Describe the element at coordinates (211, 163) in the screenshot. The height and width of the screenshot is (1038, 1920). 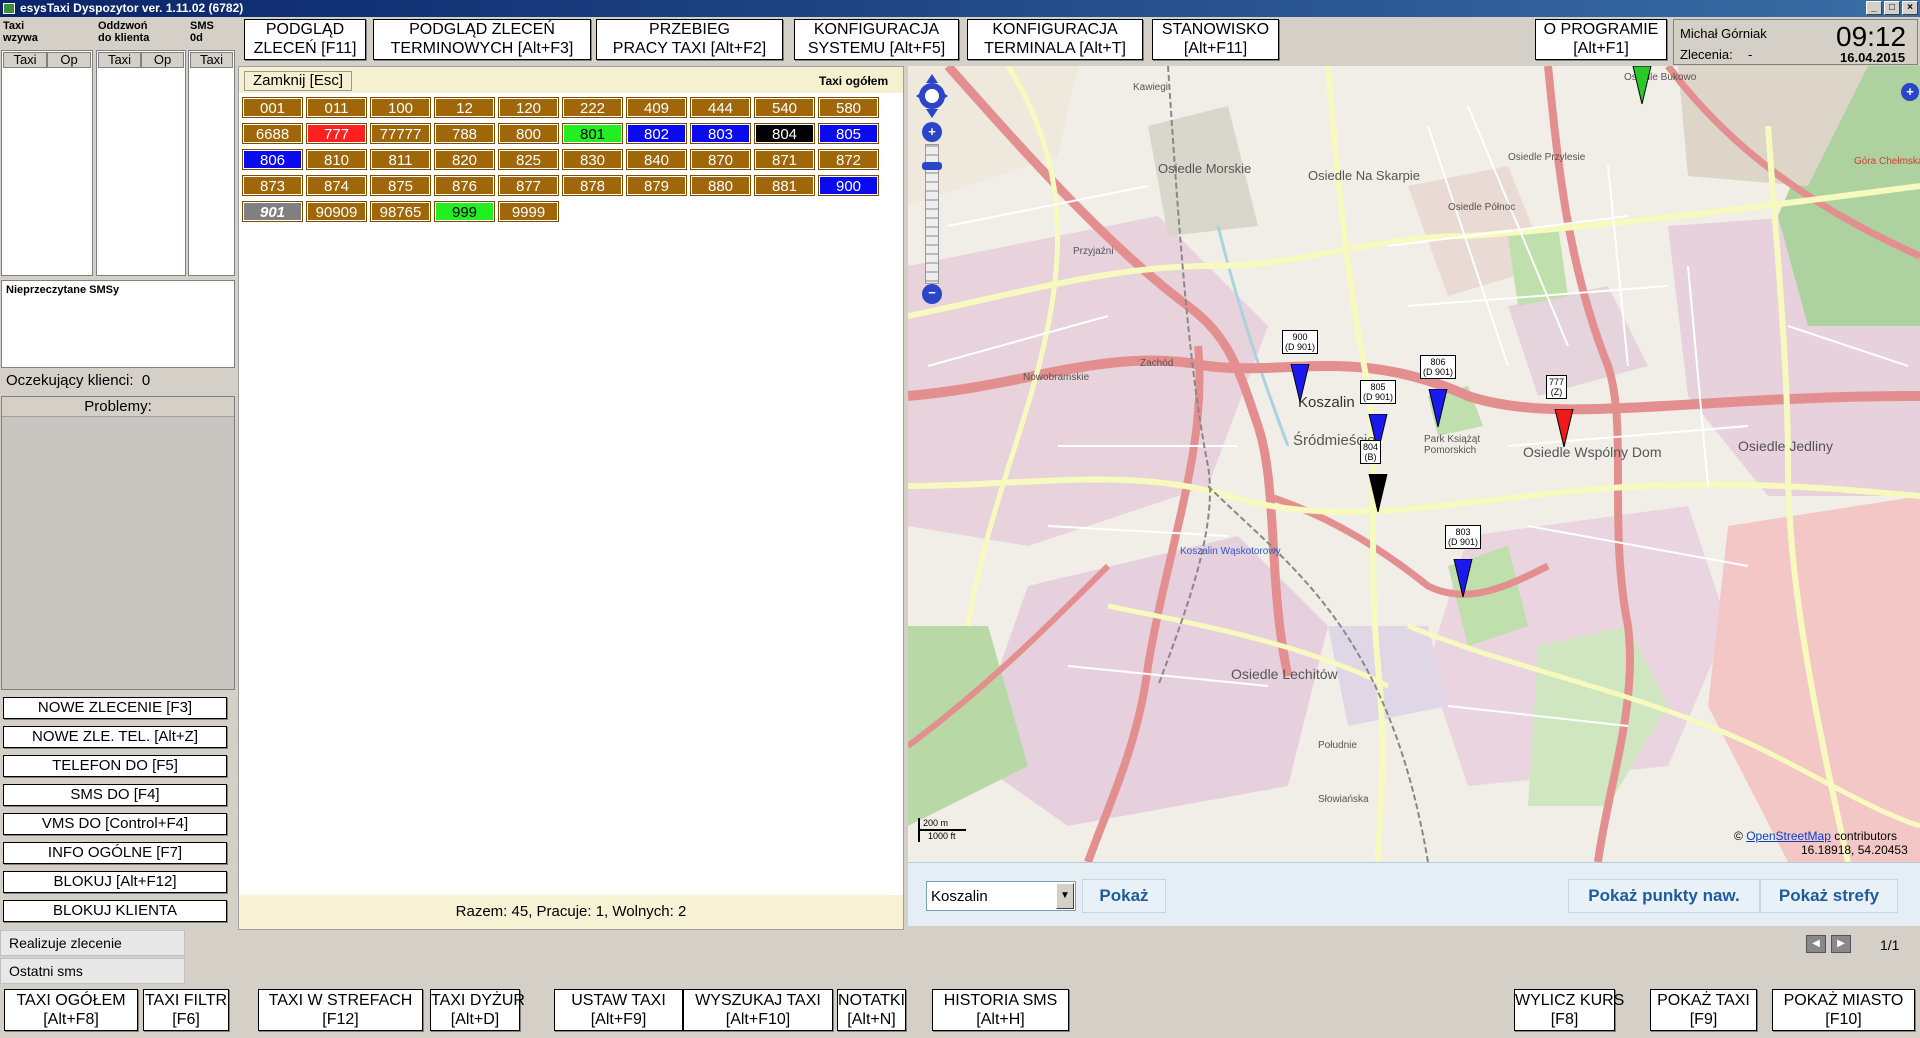
I see `sms-list-body` at that location.